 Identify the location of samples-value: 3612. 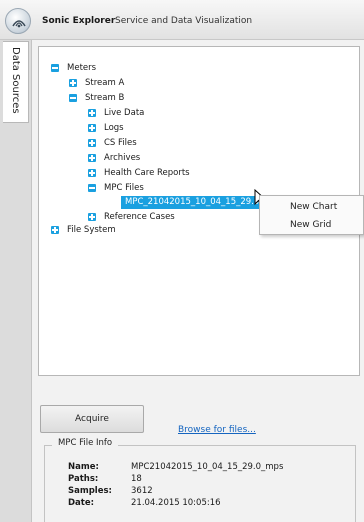
(142, 491).